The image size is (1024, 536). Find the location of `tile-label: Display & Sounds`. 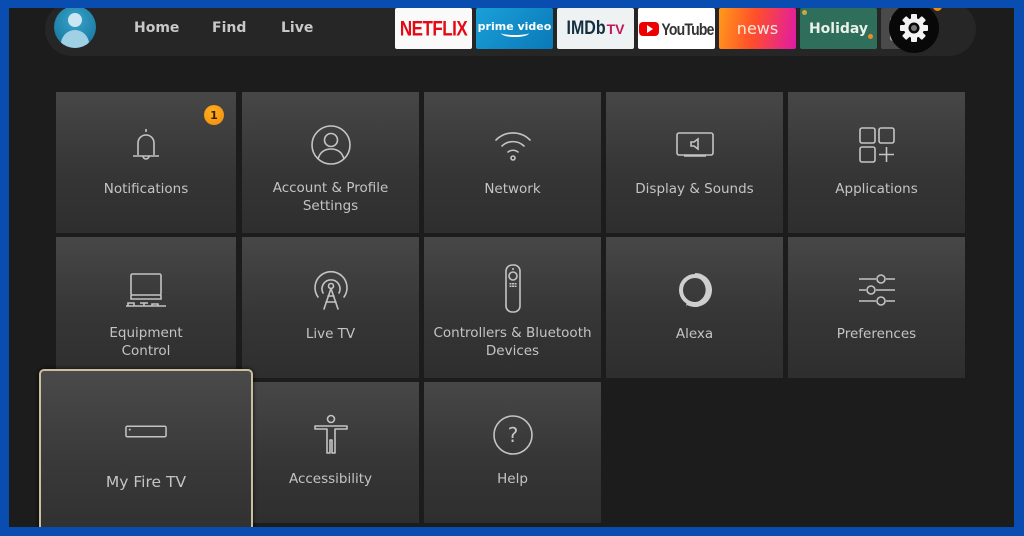

tile-label: Display & Sounds is located at coordinates (694, 189).